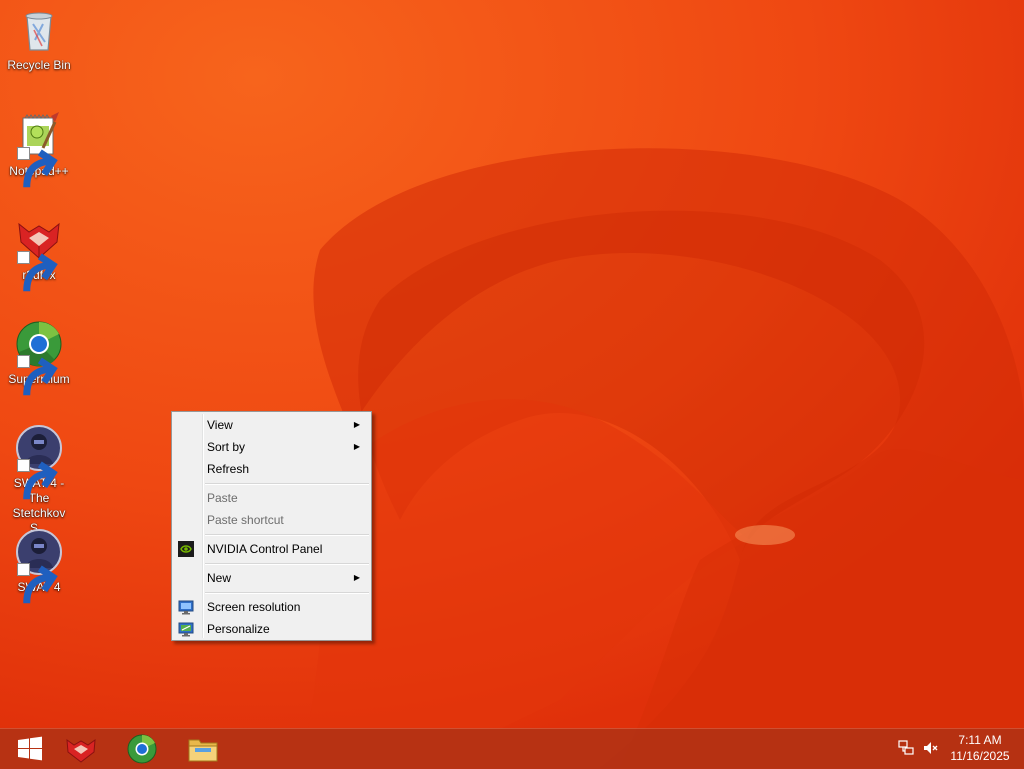 This screenshot has height=769, width=1024. Describe the element at coordinates (186, 607) in the screenshot. I see `monitor-icon` at that location.